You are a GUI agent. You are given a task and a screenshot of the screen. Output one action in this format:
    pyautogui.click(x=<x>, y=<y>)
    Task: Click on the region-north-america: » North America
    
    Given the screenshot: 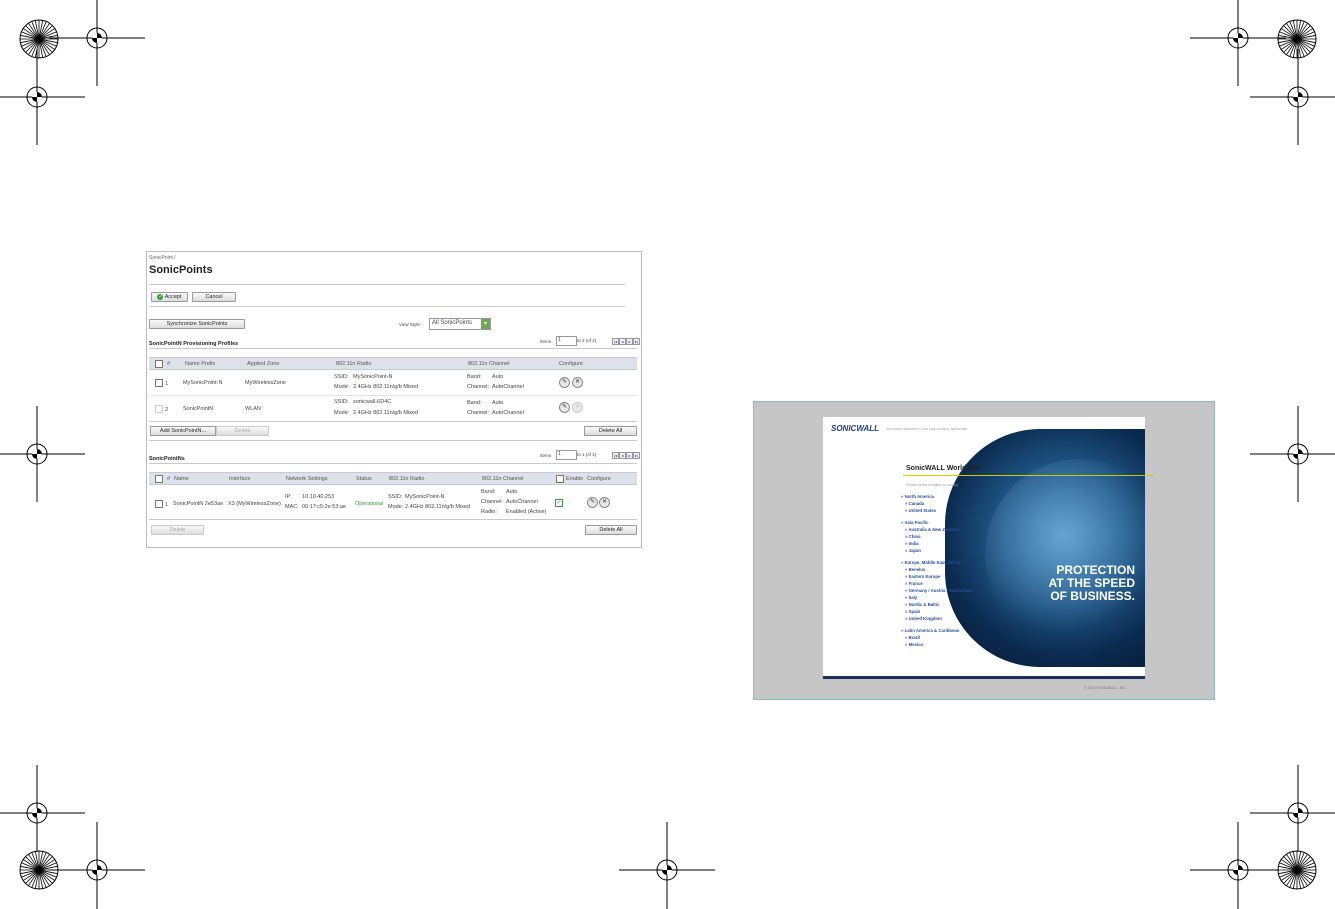 What is the action you would take?
    pyautogui.click(x=917, y=496)
    